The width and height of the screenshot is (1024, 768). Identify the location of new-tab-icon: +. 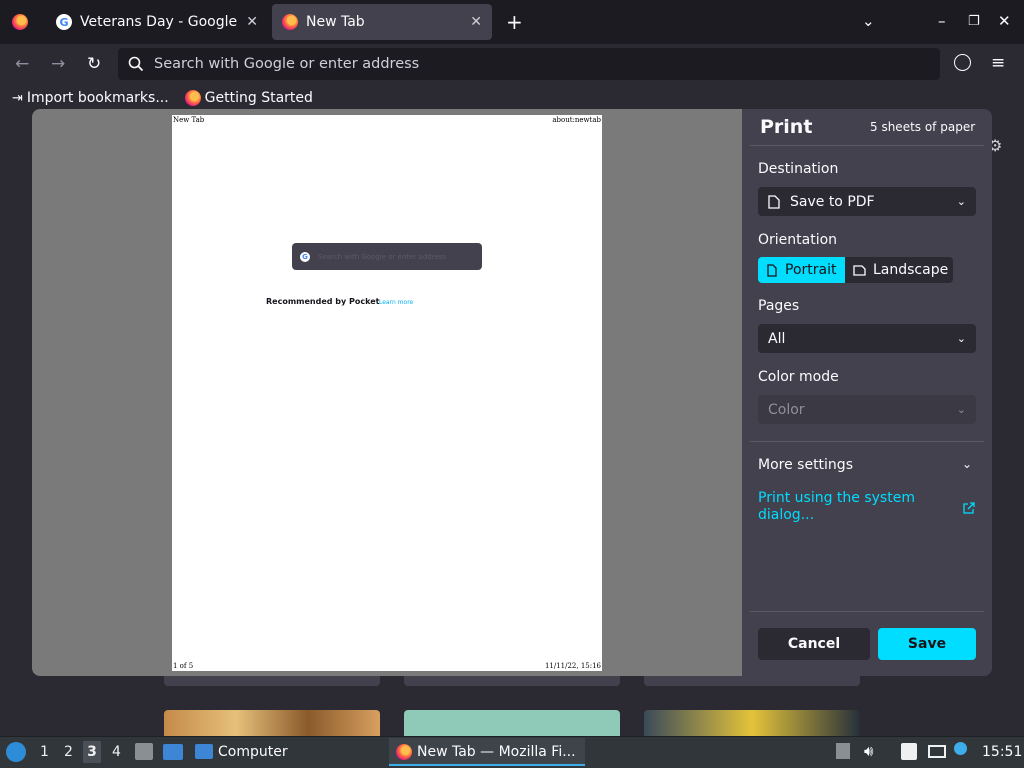
(514, 22).